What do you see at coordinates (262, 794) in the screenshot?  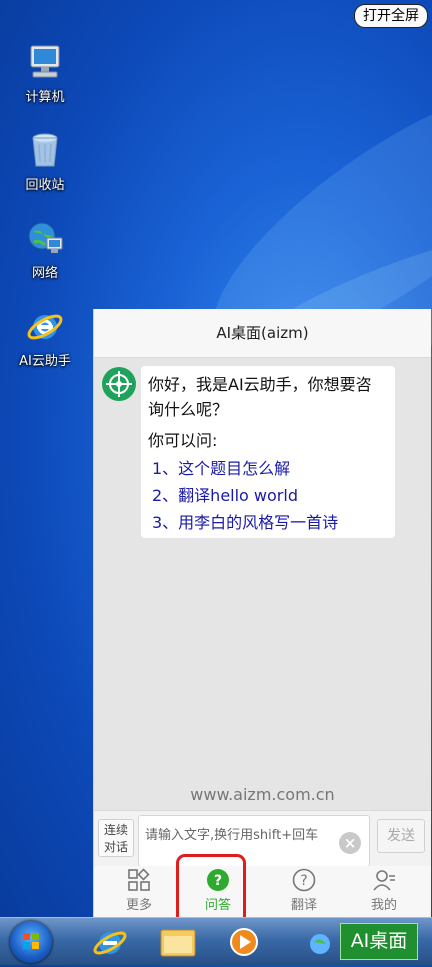 I see `site-watermark: www.aizm.com.cn` at bounding box center [262, 794].